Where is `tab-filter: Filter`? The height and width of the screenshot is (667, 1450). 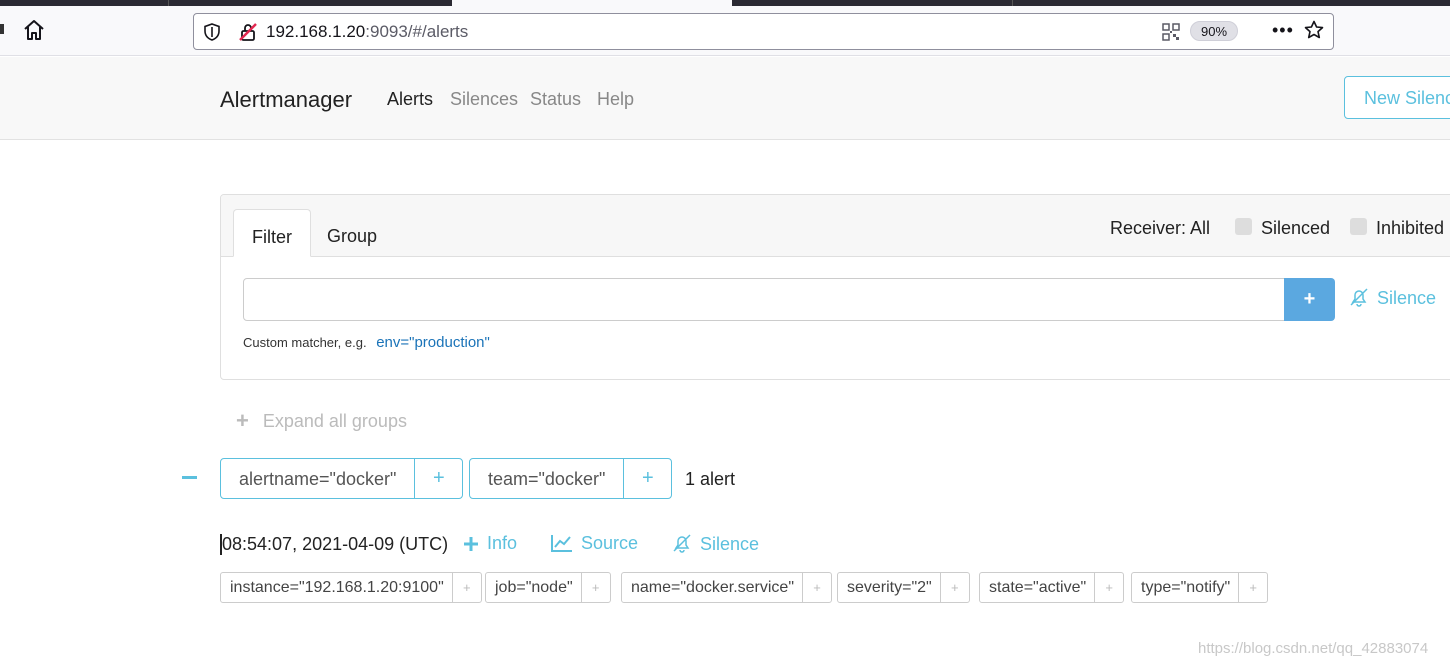 tab-filter: Filter is located at coordinates (272, 233).